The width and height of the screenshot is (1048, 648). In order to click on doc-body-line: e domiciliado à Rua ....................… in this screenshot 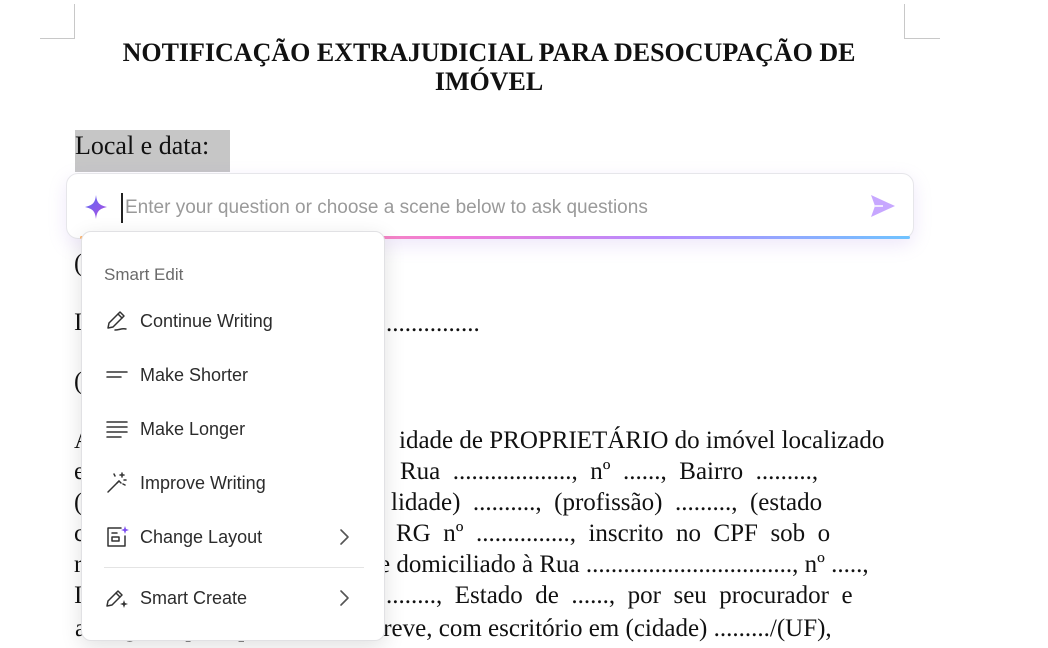, I will do `click(624, 564)`.